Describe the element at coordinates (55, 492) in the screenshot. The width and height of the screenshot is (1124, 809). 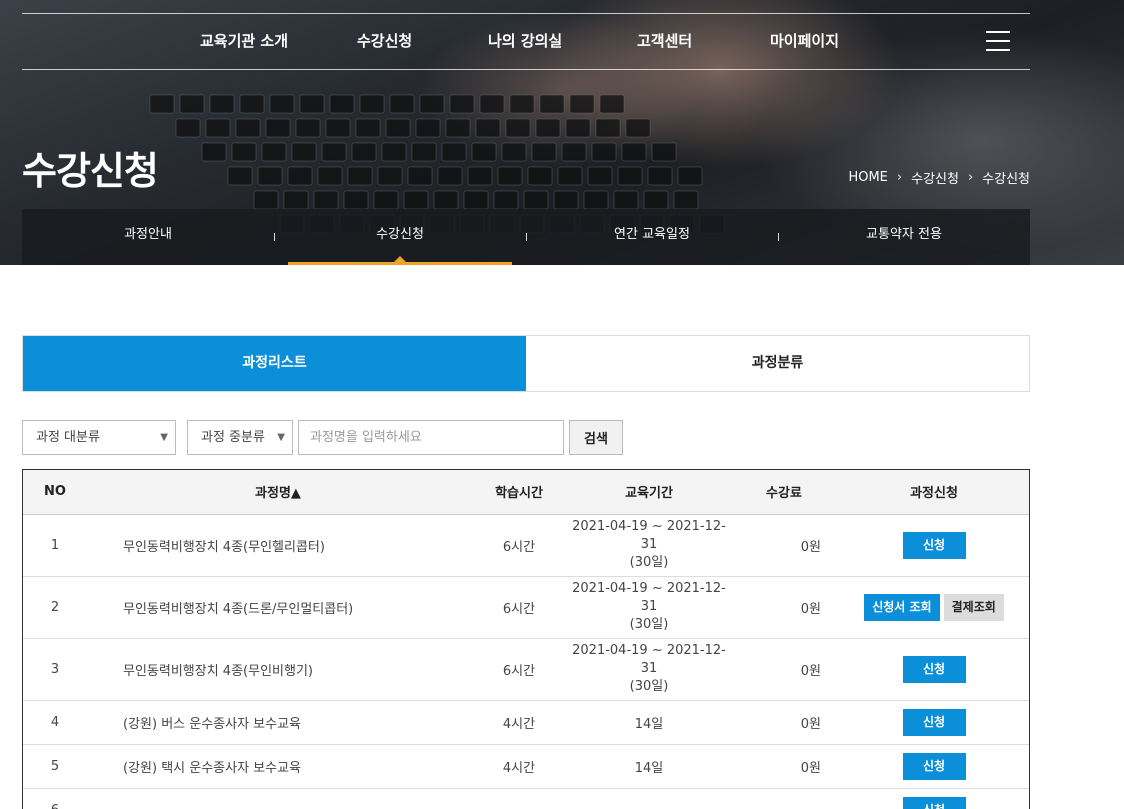
I see `col-header-no: NO` at that location.